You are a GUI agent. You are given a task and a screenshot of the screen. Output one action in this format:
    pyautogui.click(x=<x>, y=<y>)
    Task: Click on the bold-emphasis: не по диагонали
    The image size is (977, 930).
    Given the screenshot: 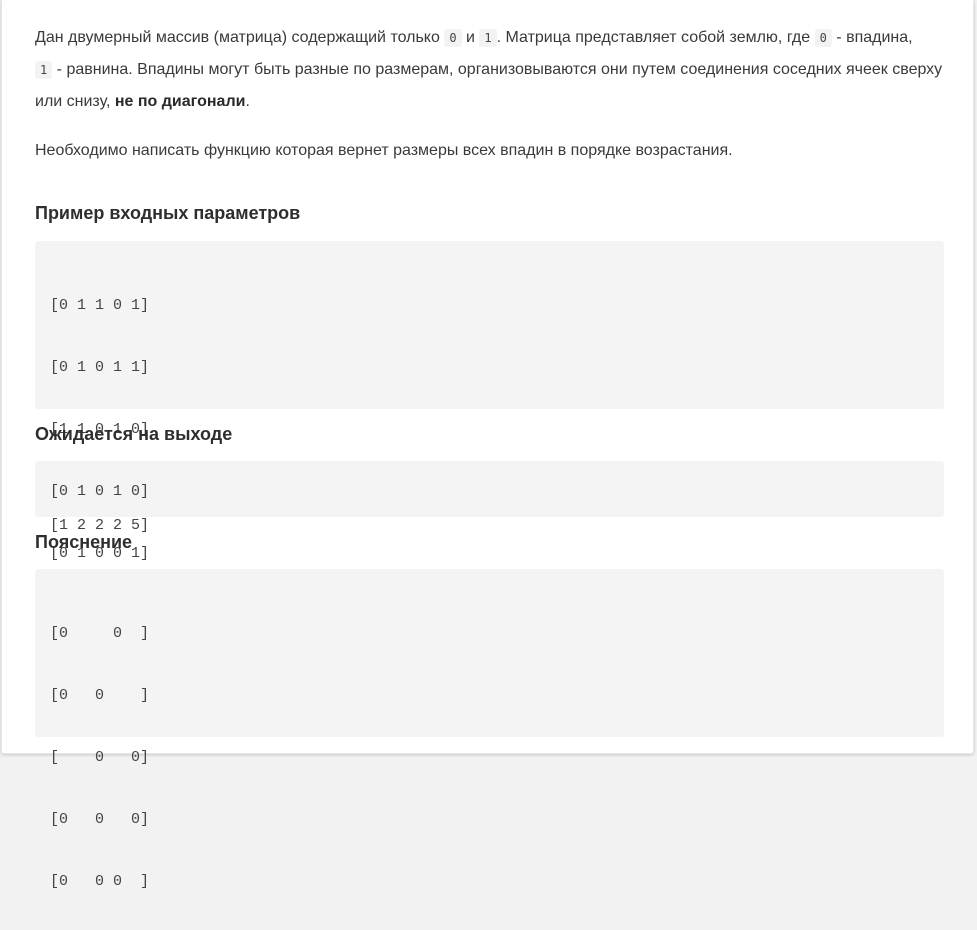 What is the action you would take?
    pyautogui.click(x=180, y=101)
    